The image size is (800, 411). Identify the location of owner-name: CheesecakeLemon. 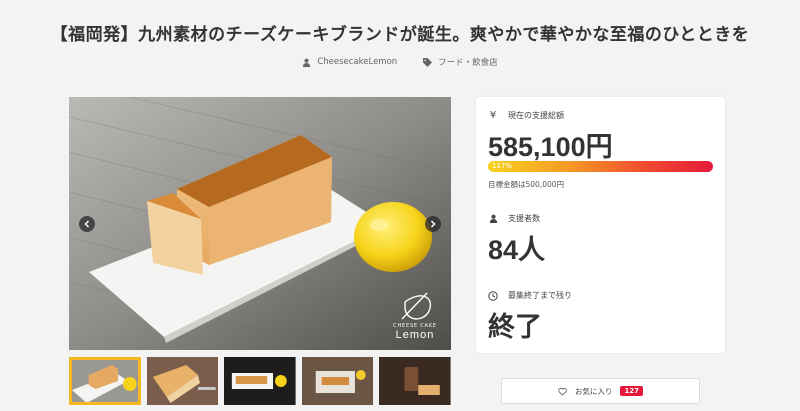
(357, 62).